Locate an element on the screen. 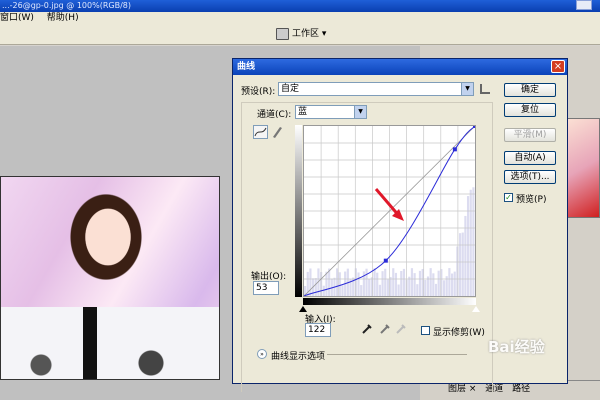 The image size is (600, 400). channel-value: 蓝 is located at coordinates (303, 112).